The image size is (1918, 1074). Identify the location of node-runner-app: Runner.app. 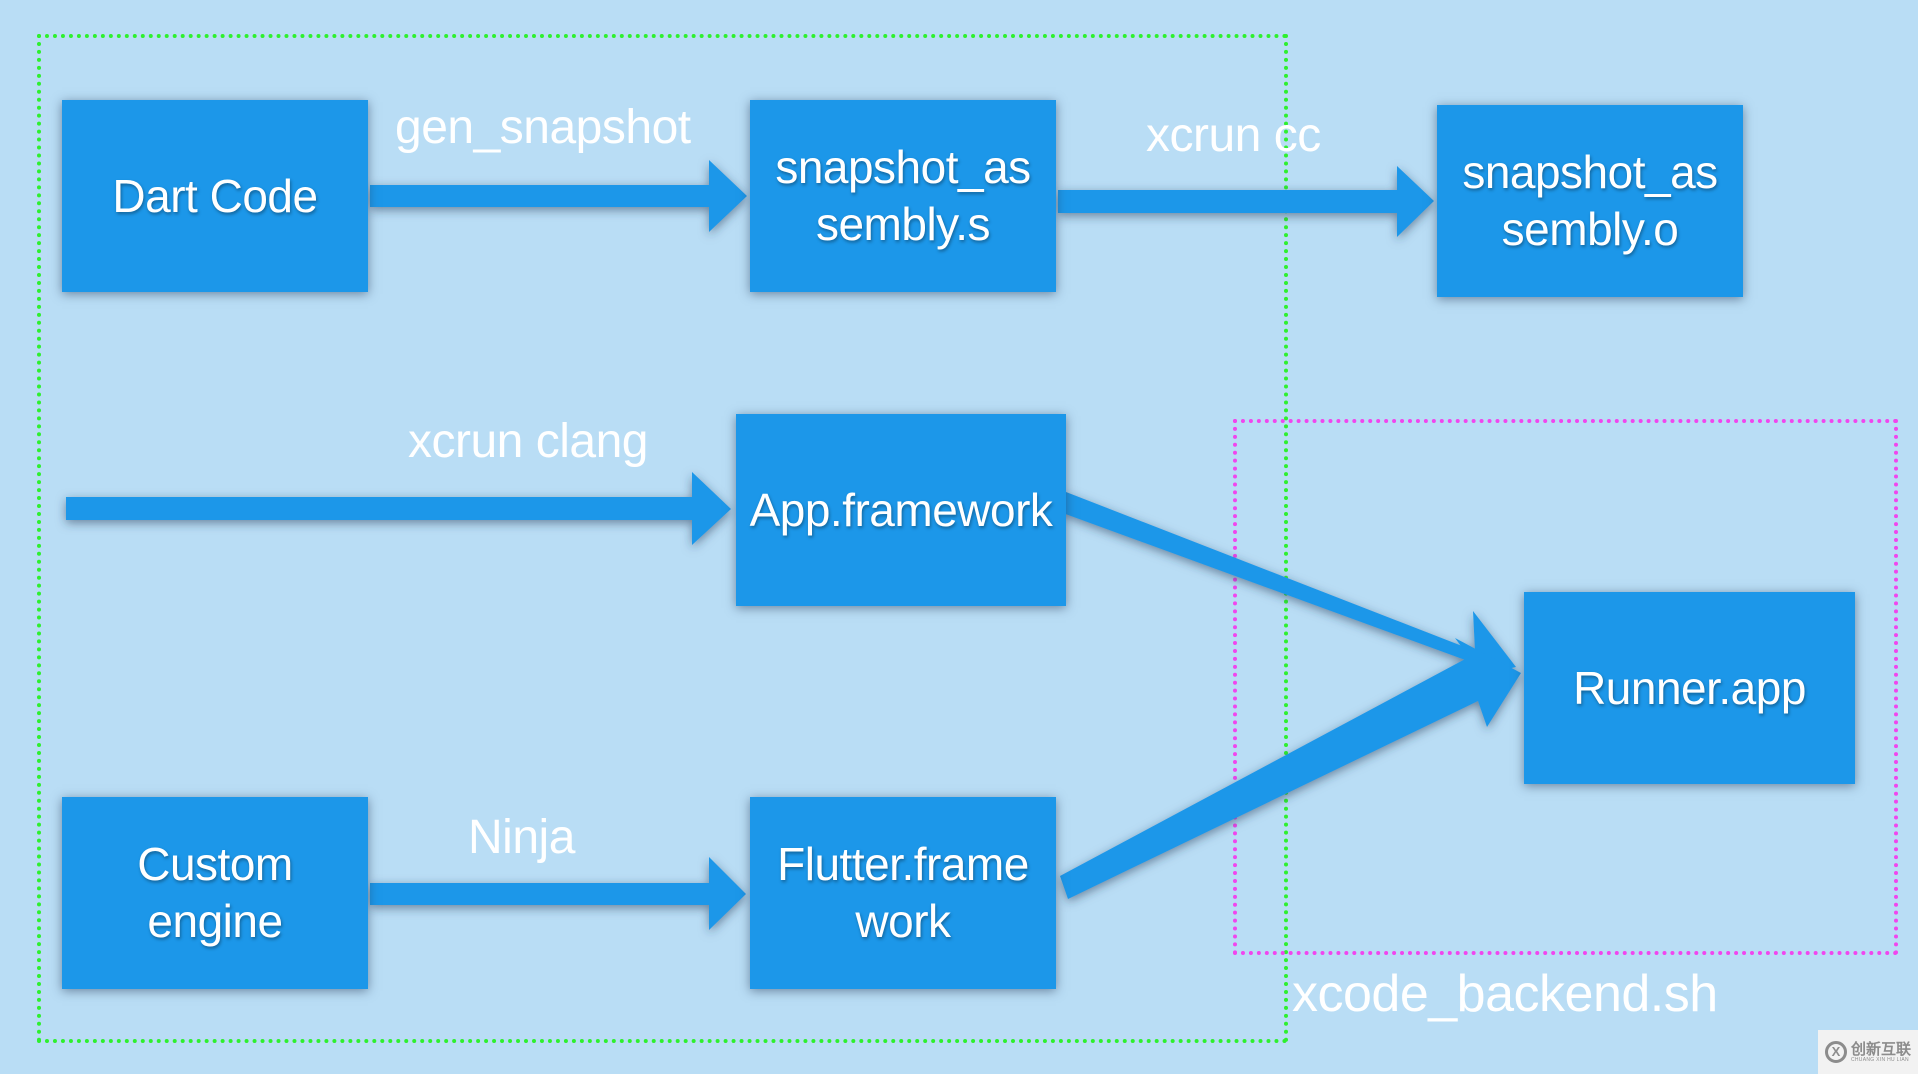
(1689, 688).